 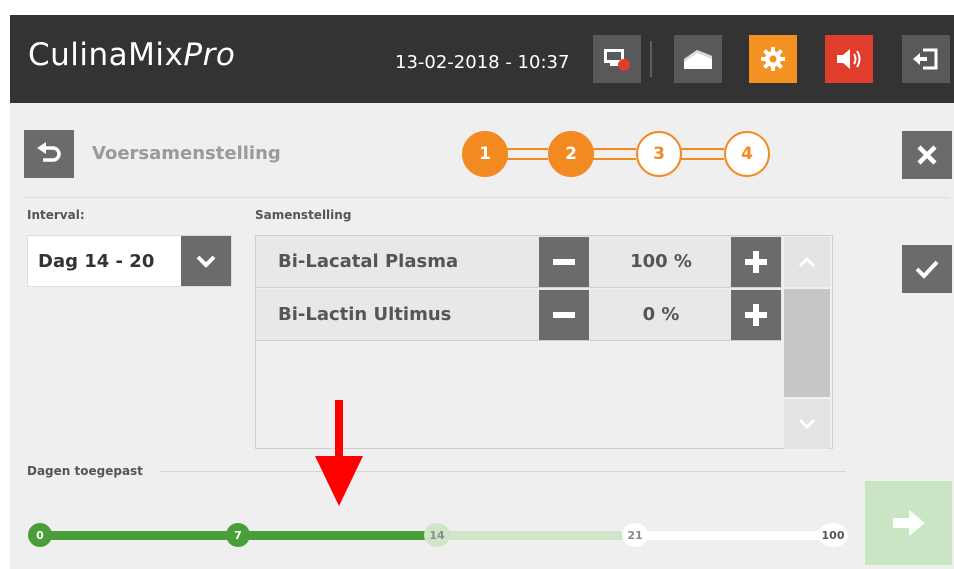 I want to click on ingredient-percent: 0 %, so click(x=661, y=314).